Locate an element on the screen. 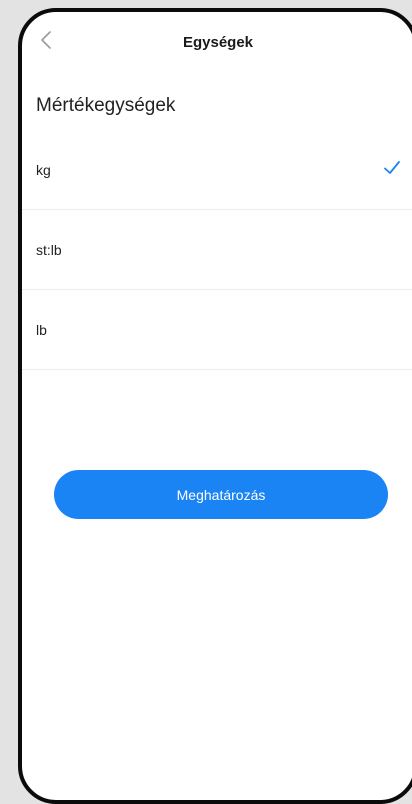  unit-label: st:lb is located at coordinates (49, 250).